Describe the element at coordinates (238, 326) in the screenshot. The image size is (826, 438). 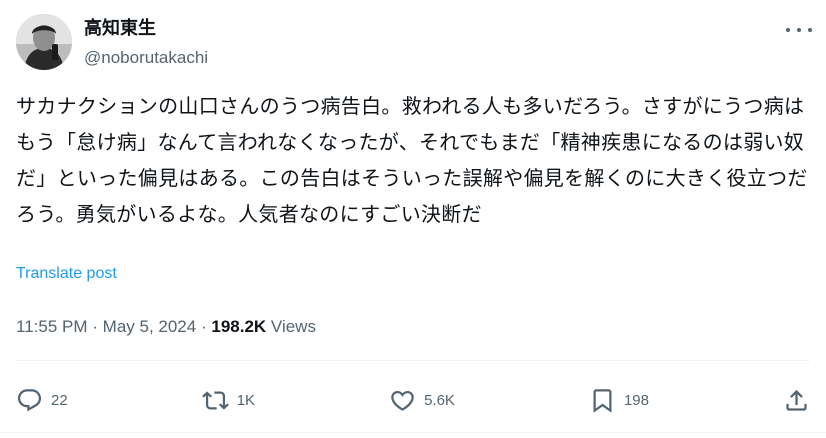
I see `views-count: 198.2K` at that location.